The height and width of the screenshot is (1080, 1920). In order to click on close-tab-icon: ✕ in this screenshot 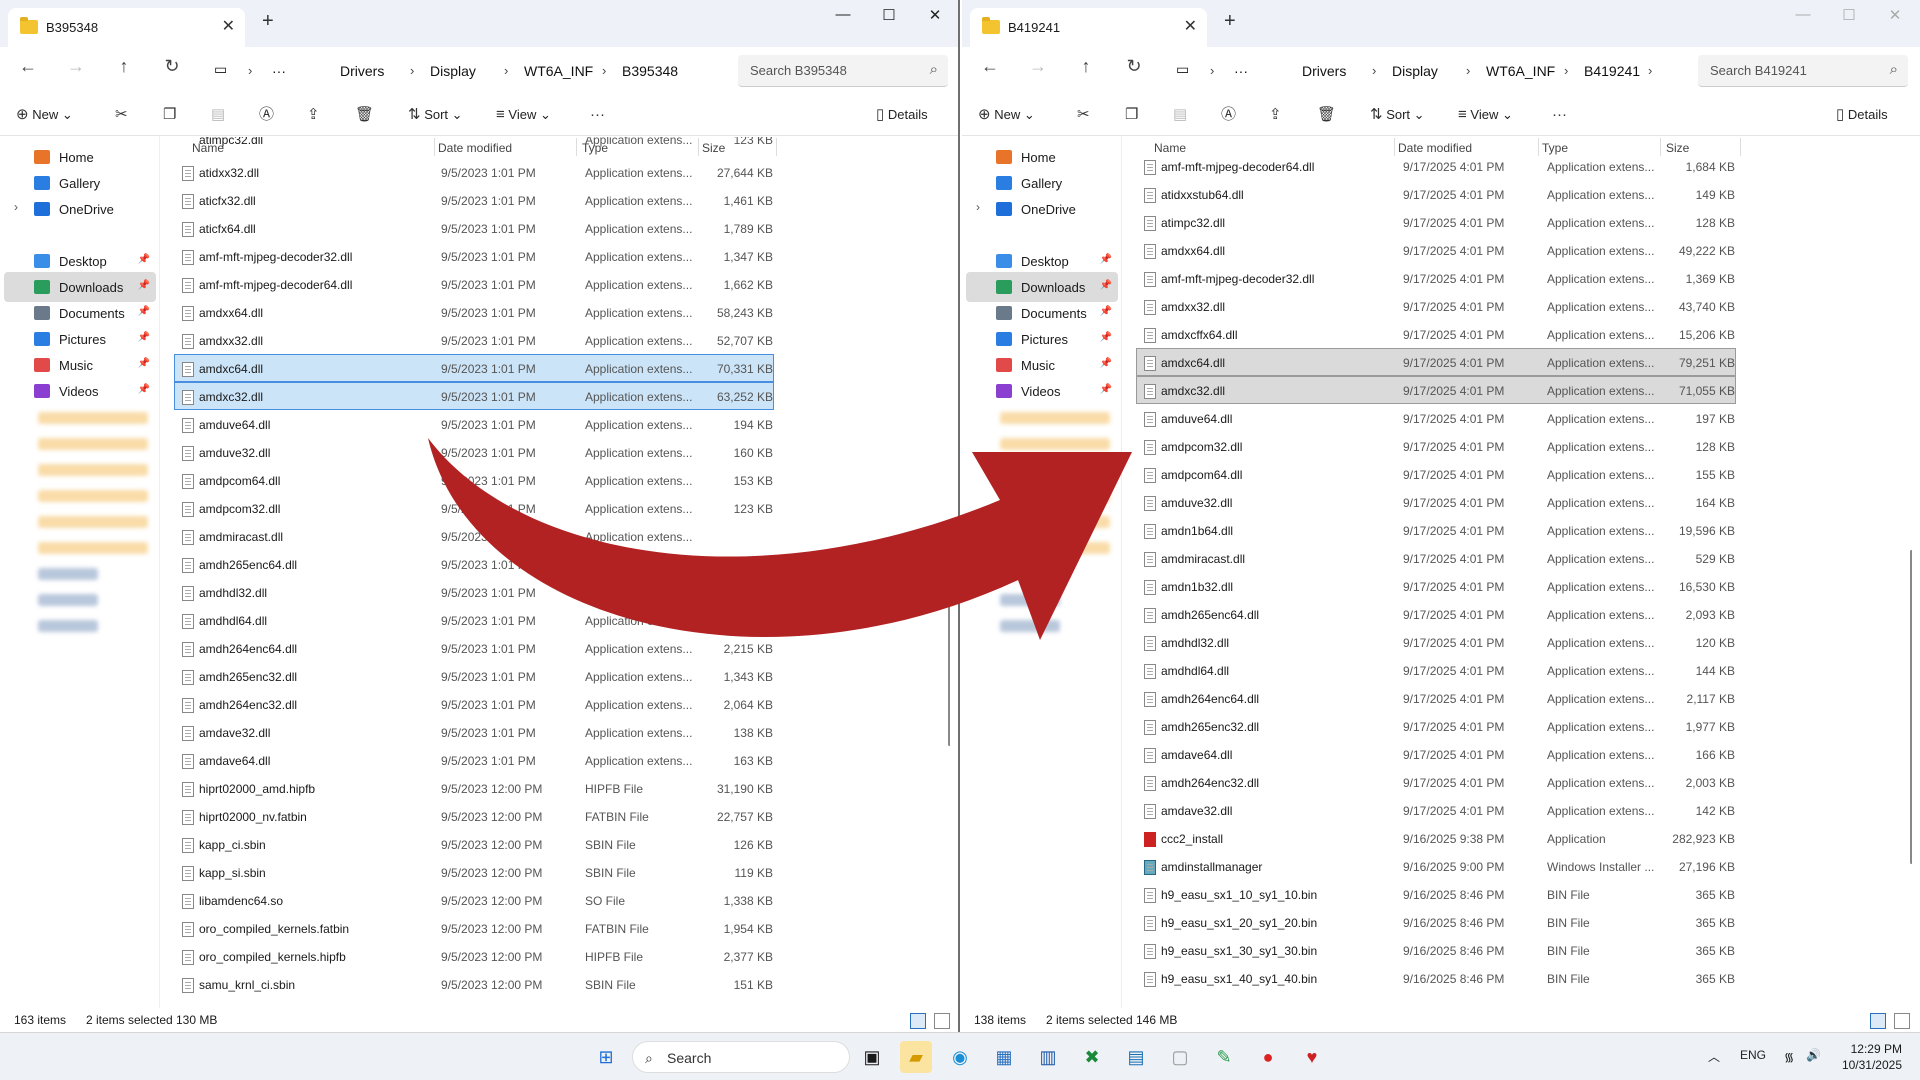, I will do `click(228, 26)`.